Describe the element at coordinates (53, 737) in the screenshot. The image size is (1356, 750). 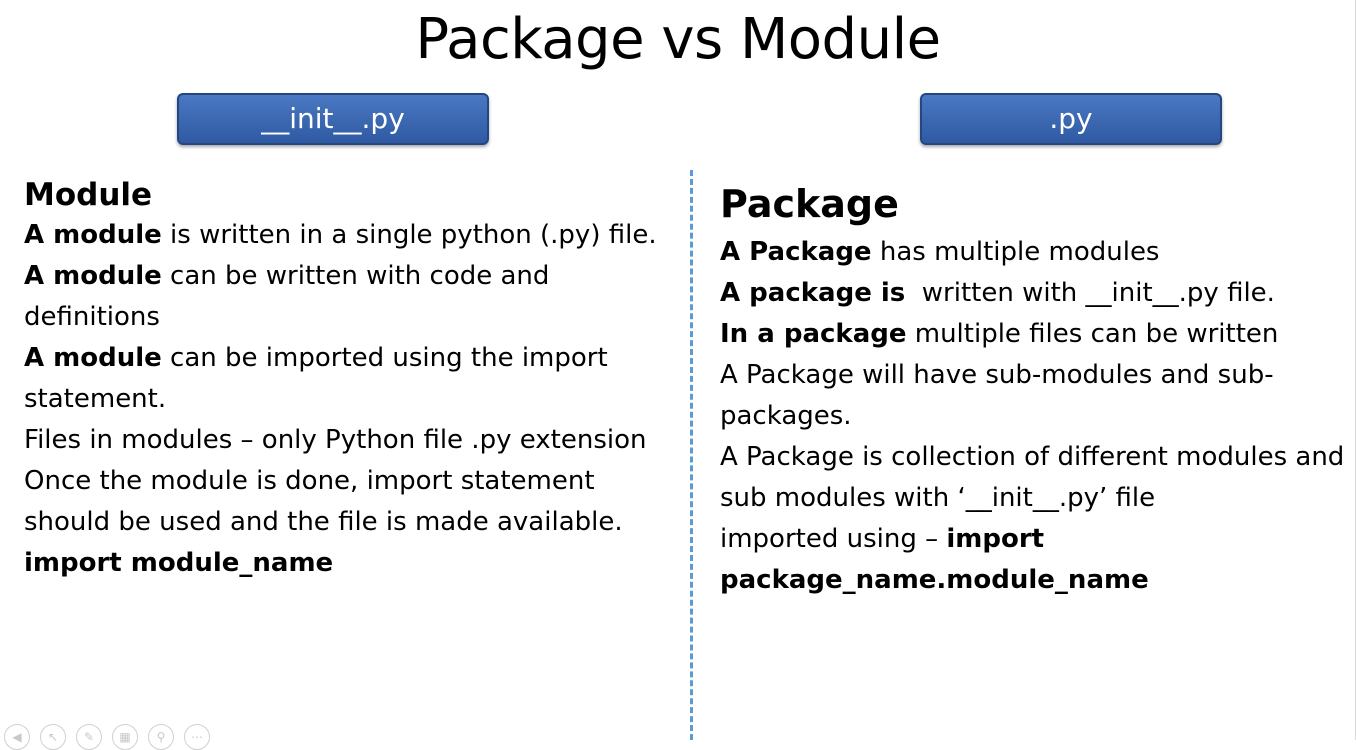
I see `pointer-icon: ↖` at that location.